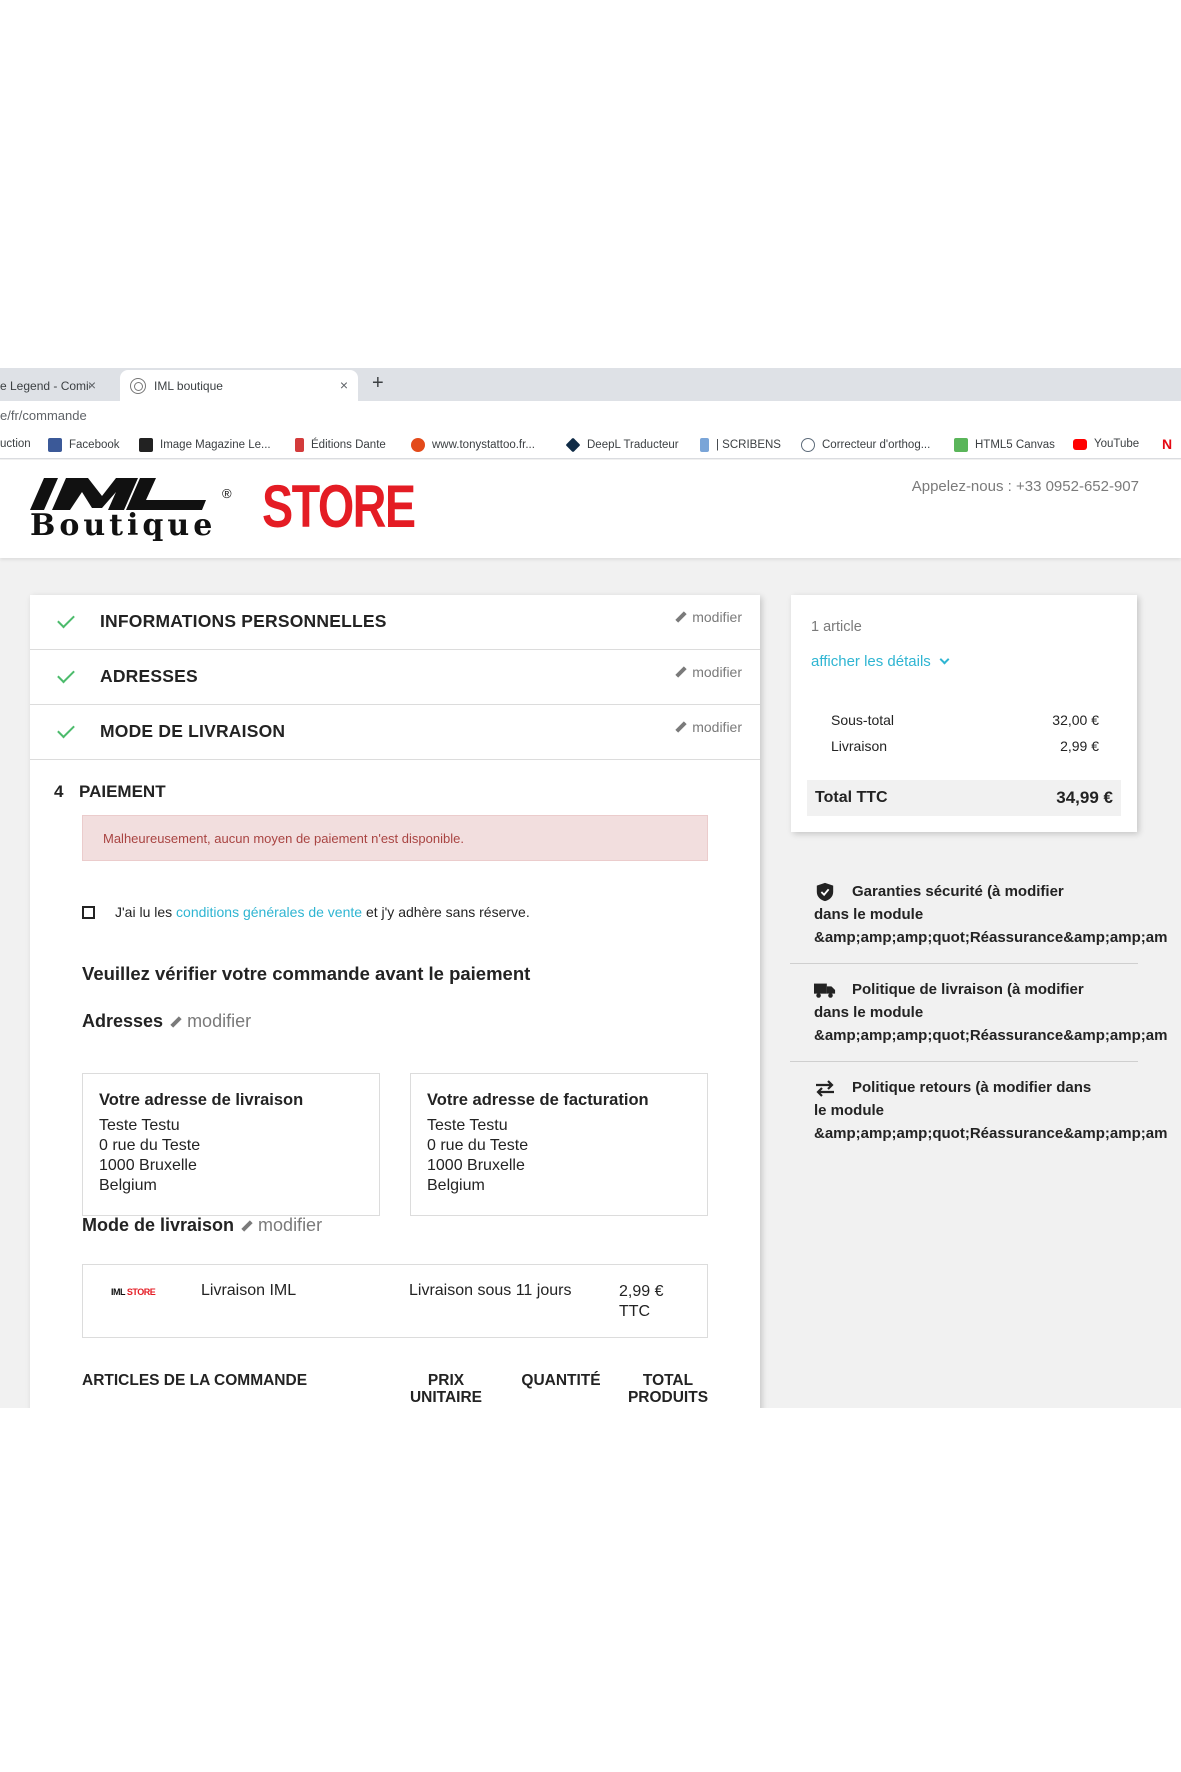 The width and height of the screenshot is (1181, 1772). I want to click on details-label: afficher les détails, so click(871, 661).